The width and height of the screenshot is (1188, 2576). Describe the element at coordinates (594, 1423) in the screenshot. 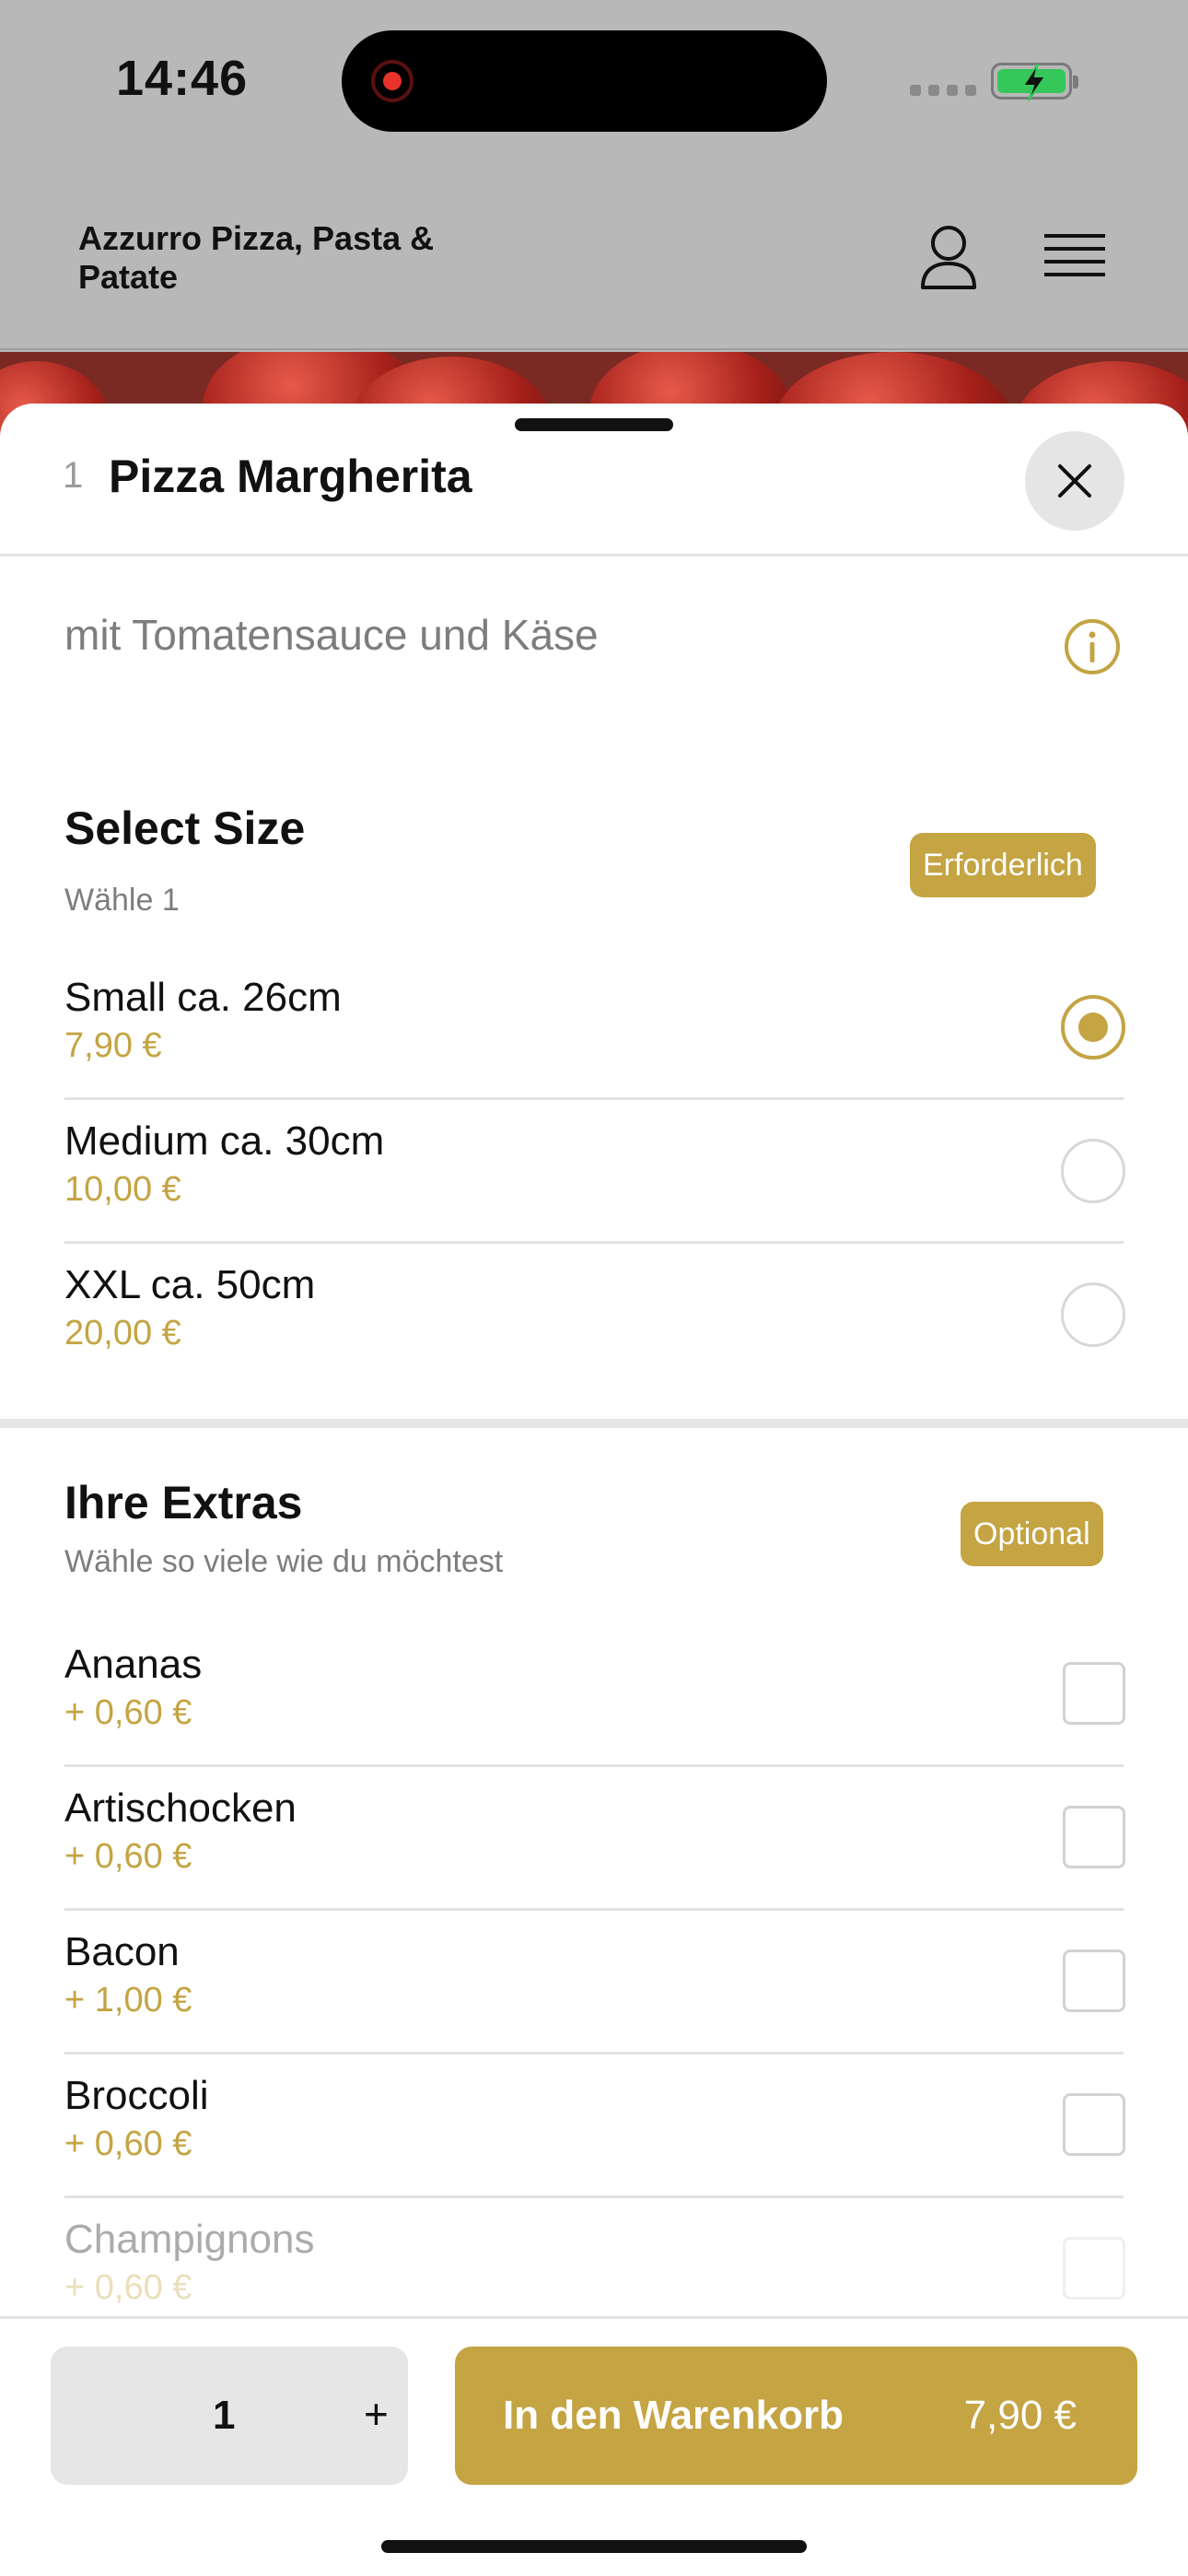

I see `section-divider` at that location.